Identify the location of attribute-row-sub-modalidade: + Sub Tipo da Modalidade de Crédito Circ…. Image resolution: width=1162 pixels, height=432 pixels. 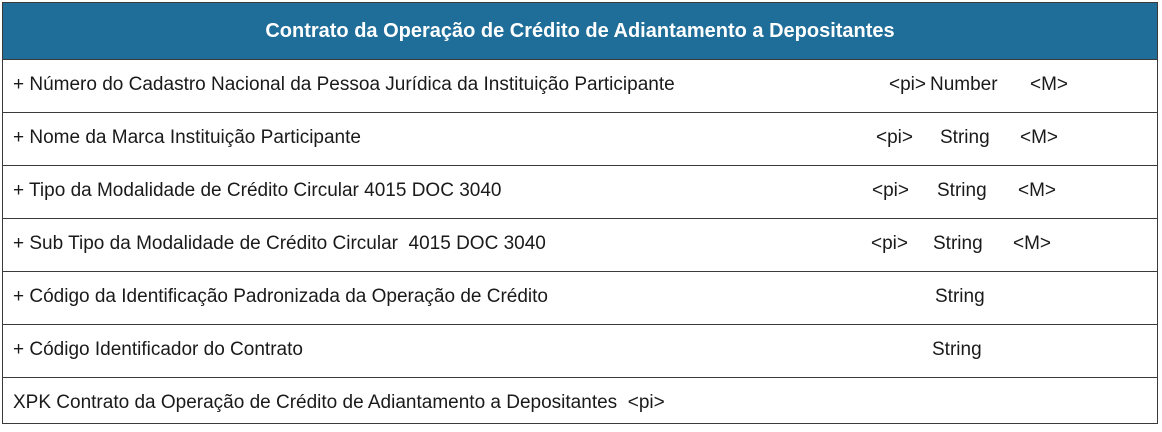
(580, 245).